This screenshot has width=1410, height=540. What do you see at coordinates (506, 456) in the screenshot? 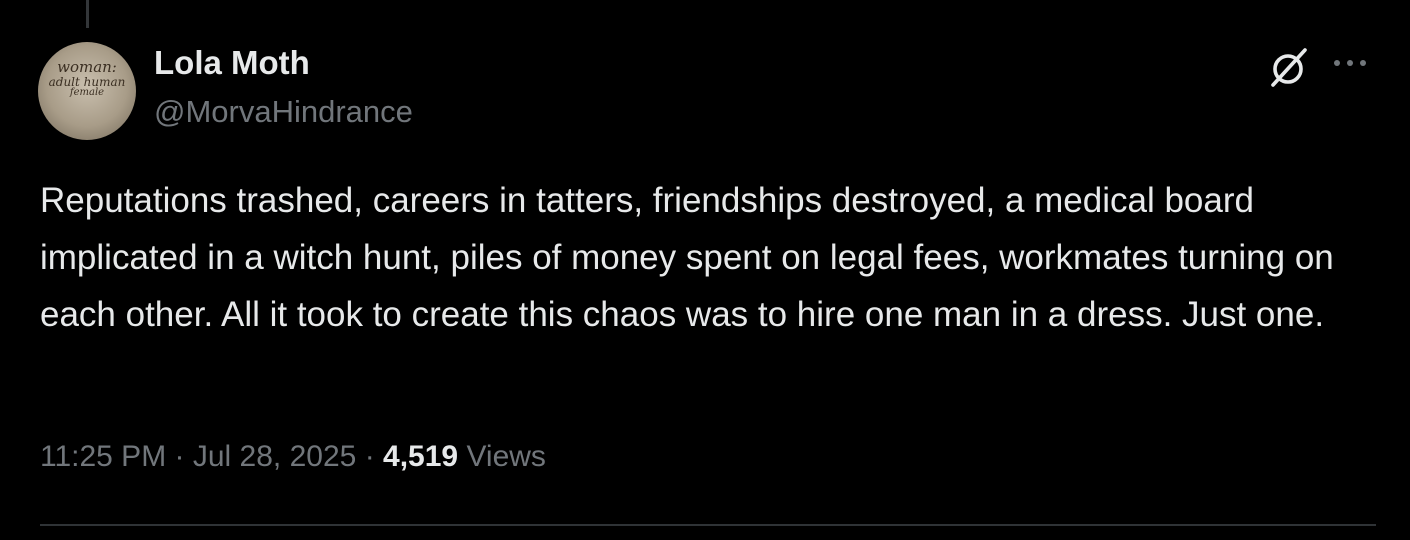
I see `views-label: Views` at bounding box center [506, 456].